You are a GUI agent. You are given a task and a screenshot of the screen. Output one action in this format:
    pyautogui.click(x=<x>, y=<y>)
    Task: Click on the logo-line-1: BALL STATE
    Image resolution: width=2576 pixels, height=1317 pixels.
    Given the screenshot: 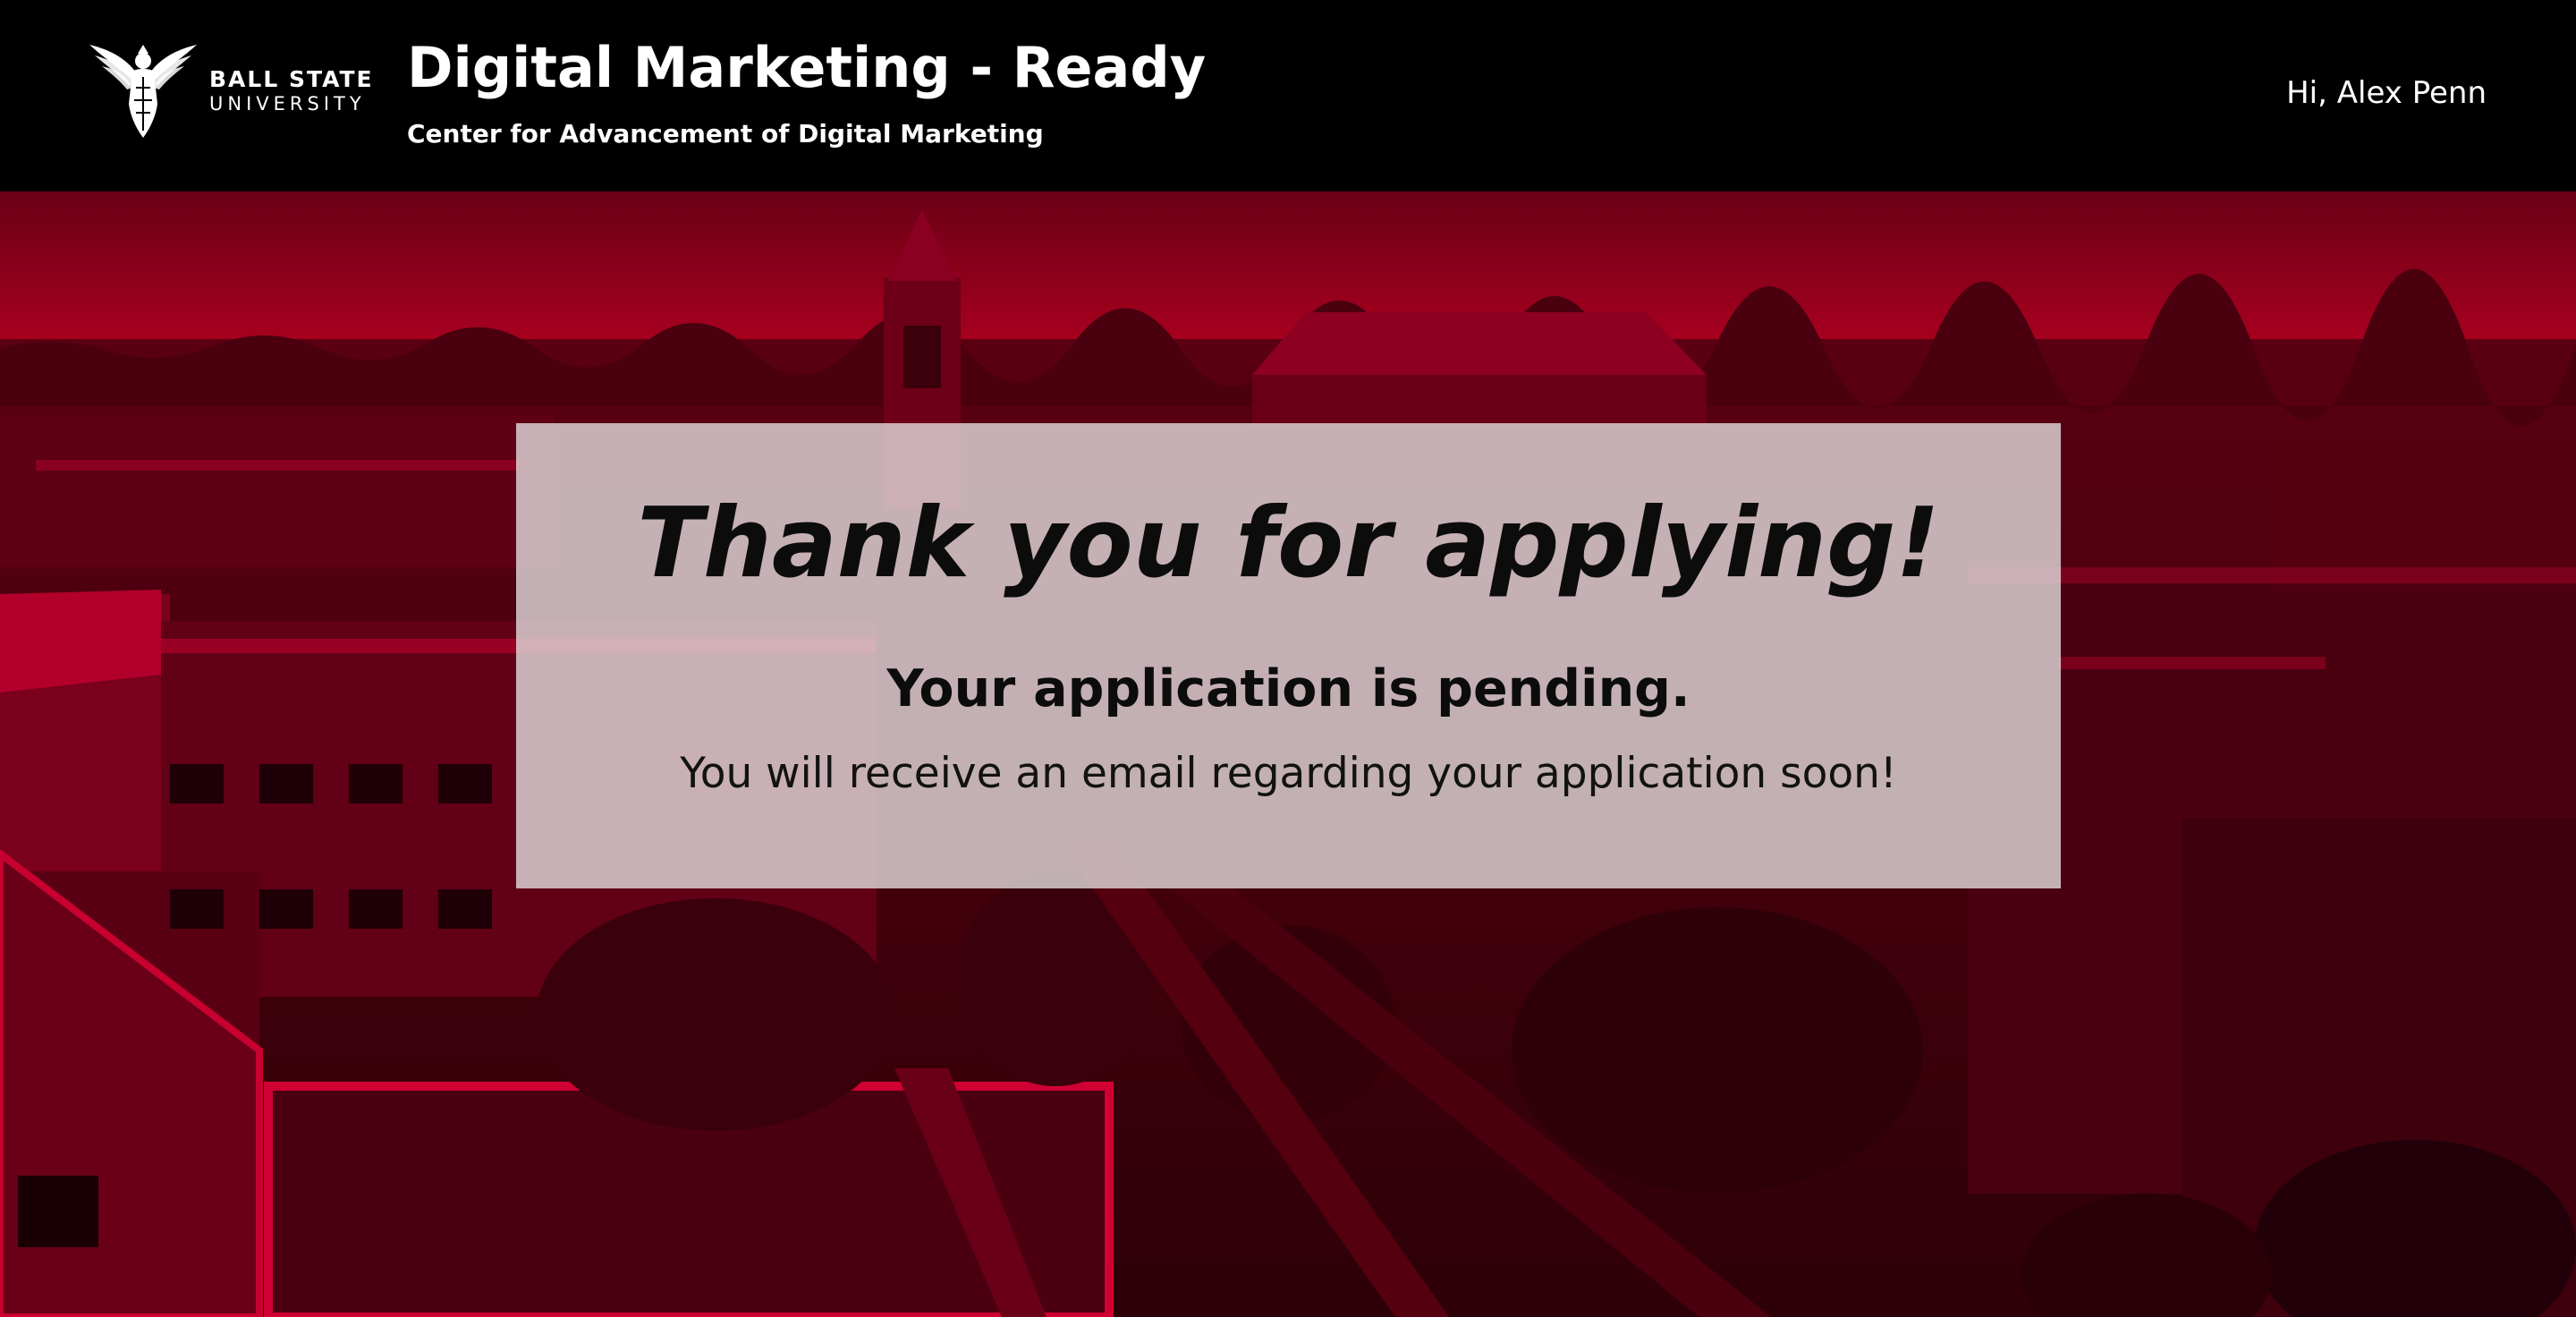 What is the action you would take?
    pyautogui.click(x=291, y=79)
    